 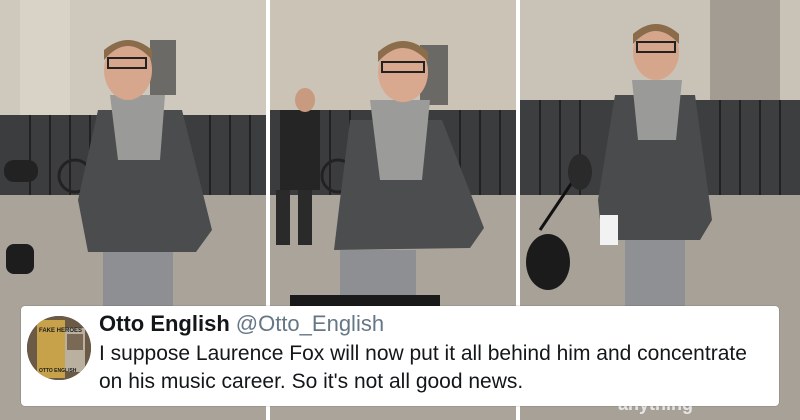 I want to click on tweet-author-name: Otto English, so click(x=164, y=323).